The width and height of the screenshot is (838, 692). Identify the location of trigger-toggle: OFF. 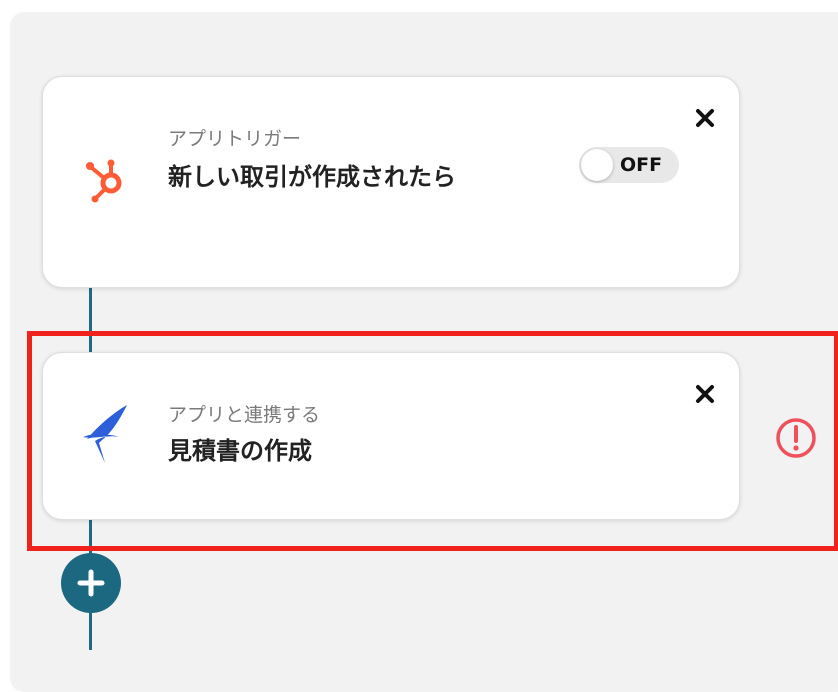
(629, 165).